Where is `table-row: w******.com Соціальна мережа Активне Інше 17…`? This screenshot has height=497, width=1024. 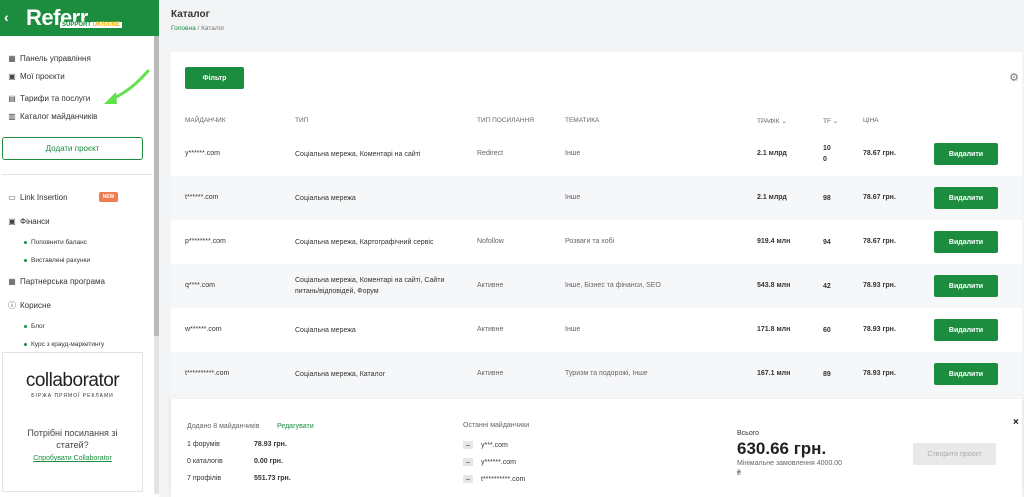 table-row: w******.com Соціальна мережа Активне Інше 17… is located at coordinates (596, 330).